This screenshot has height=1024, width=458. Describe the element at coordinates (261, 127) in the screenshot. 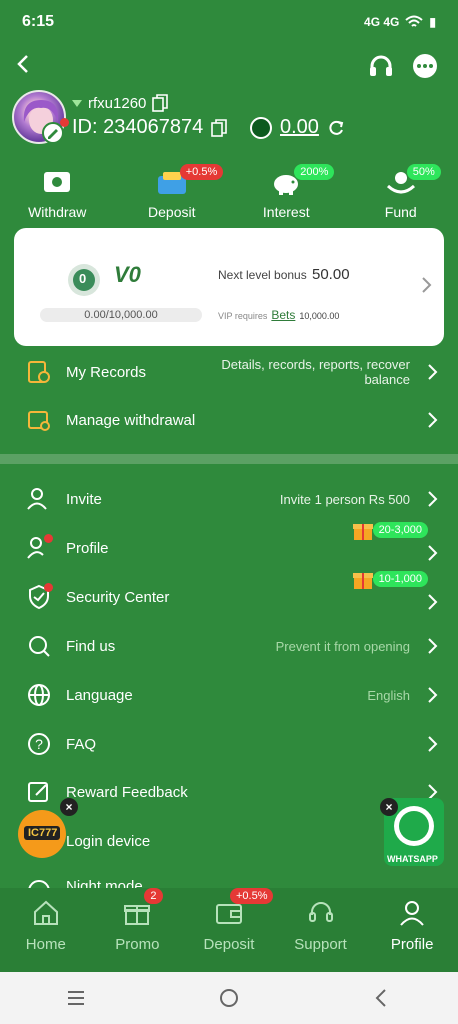

I see `pakistan-flag-icon` at that location.